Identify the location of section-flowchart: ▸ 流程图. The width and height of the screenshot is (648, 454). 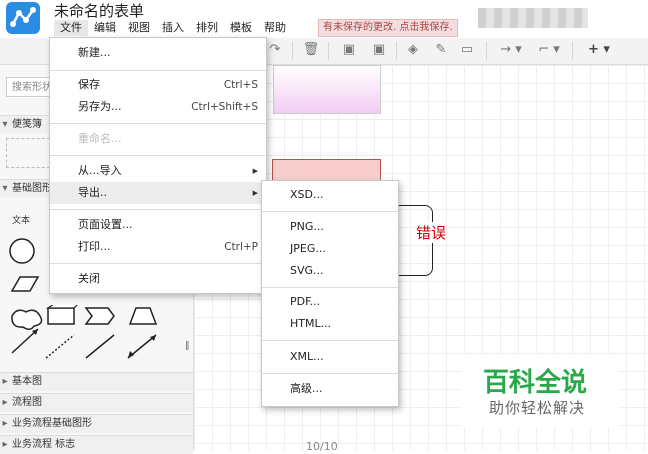
(96, 402).